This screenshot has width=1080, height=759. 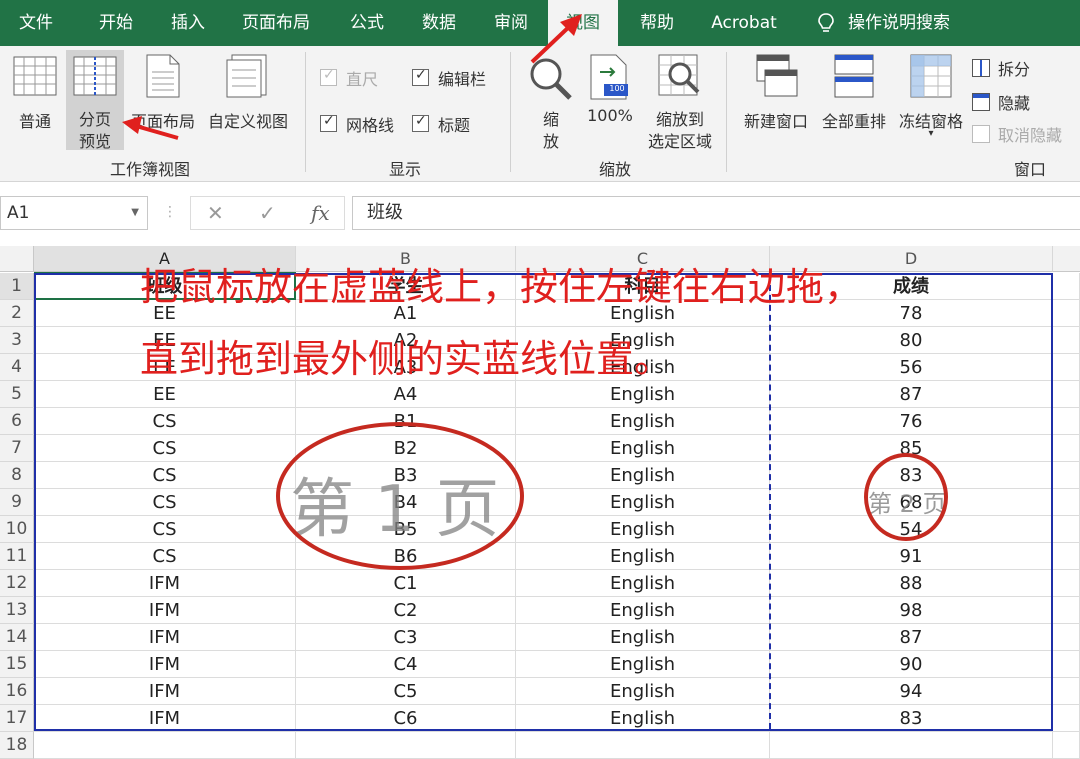 I want to click on tab-formulas: 公式, so click(x=367, y=23).